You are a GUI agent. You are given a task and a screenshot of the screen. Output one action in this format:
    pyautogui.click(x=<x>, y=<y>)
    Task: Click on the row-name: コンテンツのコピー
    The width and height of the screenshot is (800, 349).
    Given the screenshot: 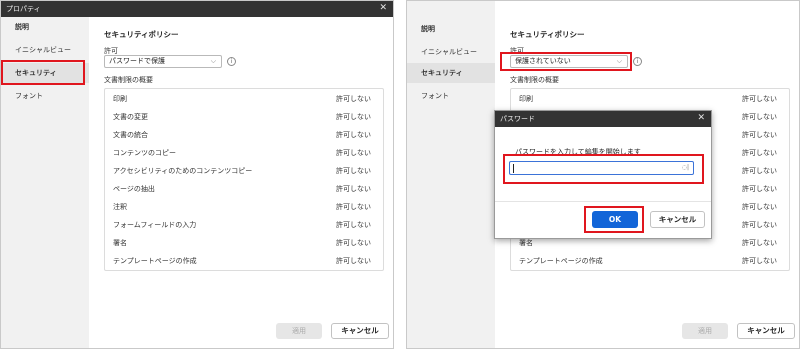 What is the action you would take?
    pyautogui.click(x=144, y=153)
    